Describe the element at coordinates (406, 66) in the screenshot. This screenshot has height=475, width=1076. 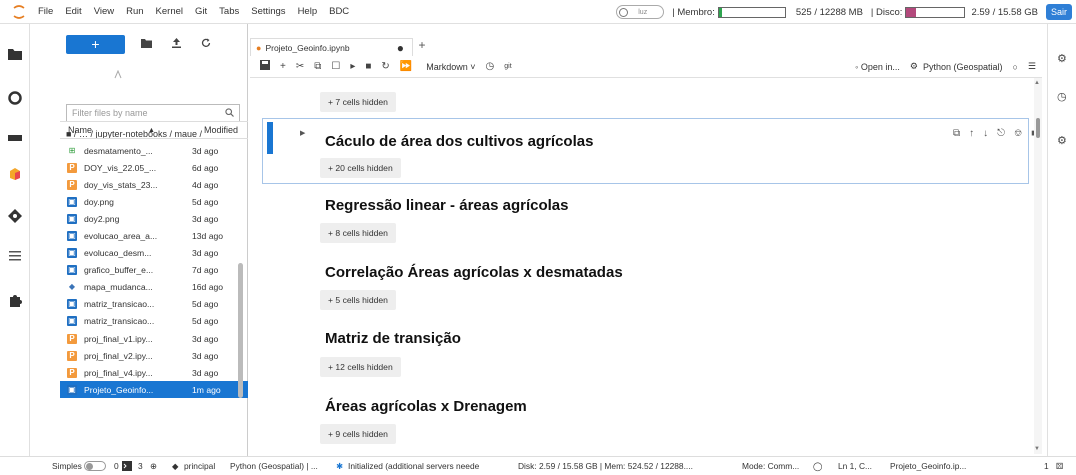
I see `run-all-icon: ⏩` at that location.